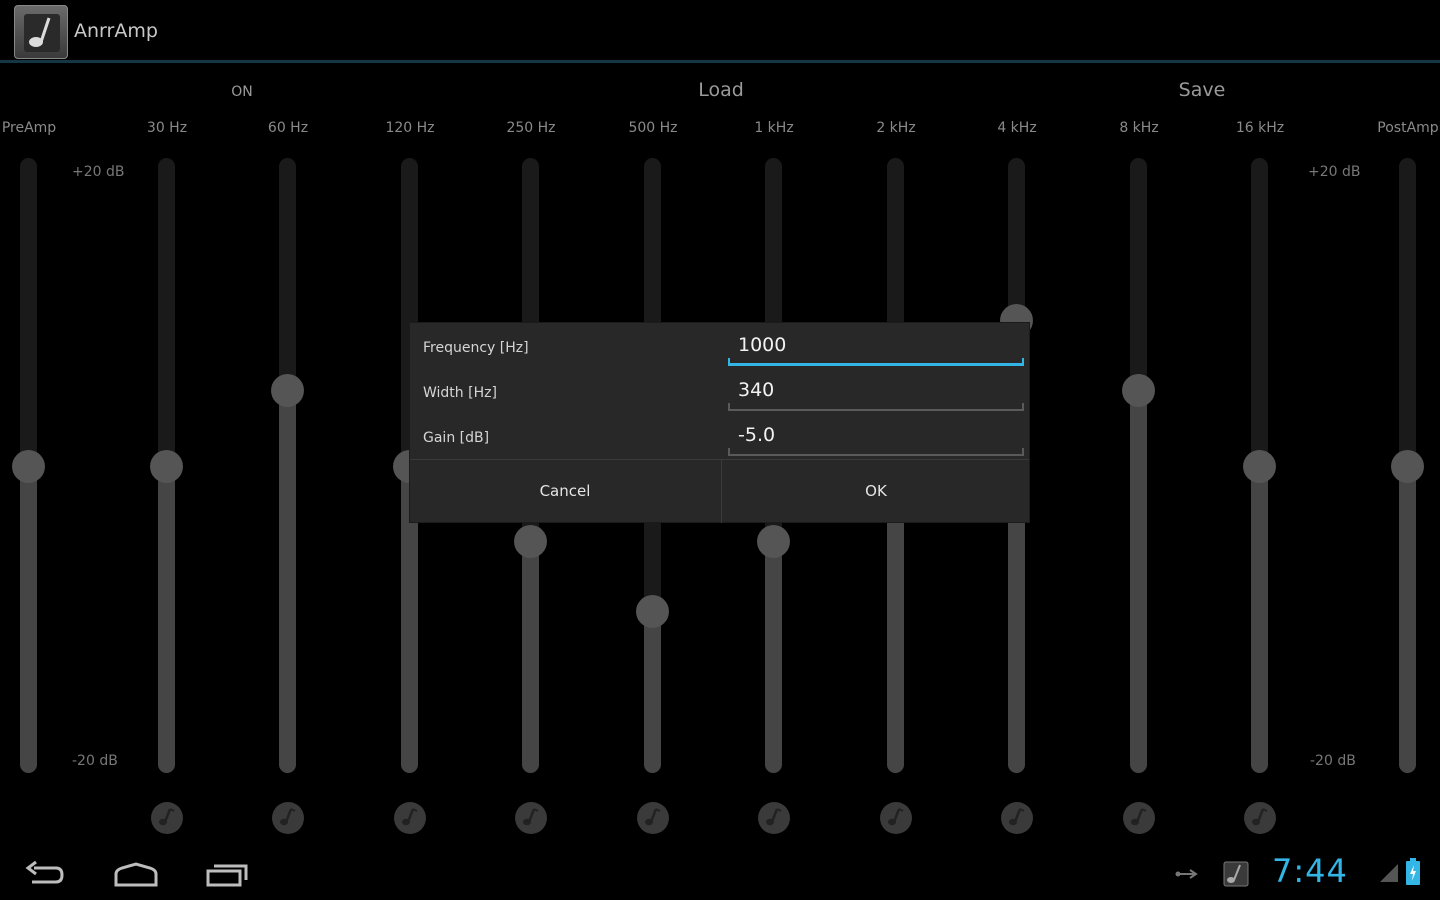  Describe the element at coordinates (136, 877) in the screenshot. I see `home-icon` at that location.